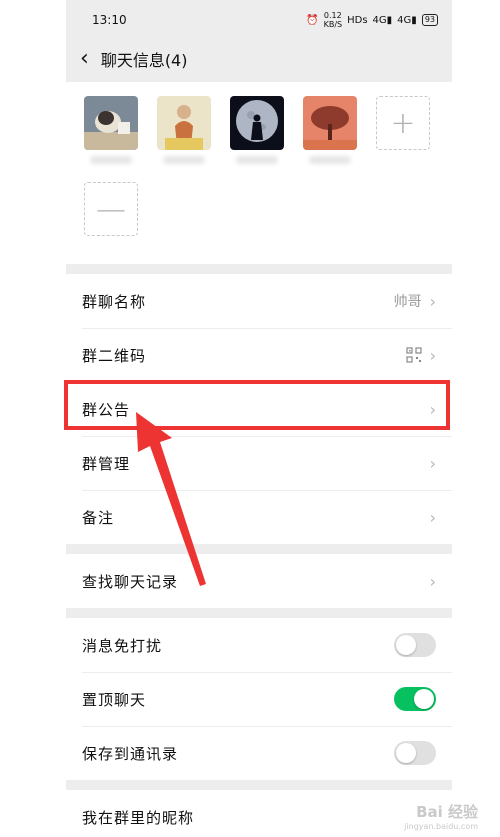  Describe the element at coordinates (441, 826) in the screenshot. I see `watermark-url: jingyan.baidu.com` at that location.